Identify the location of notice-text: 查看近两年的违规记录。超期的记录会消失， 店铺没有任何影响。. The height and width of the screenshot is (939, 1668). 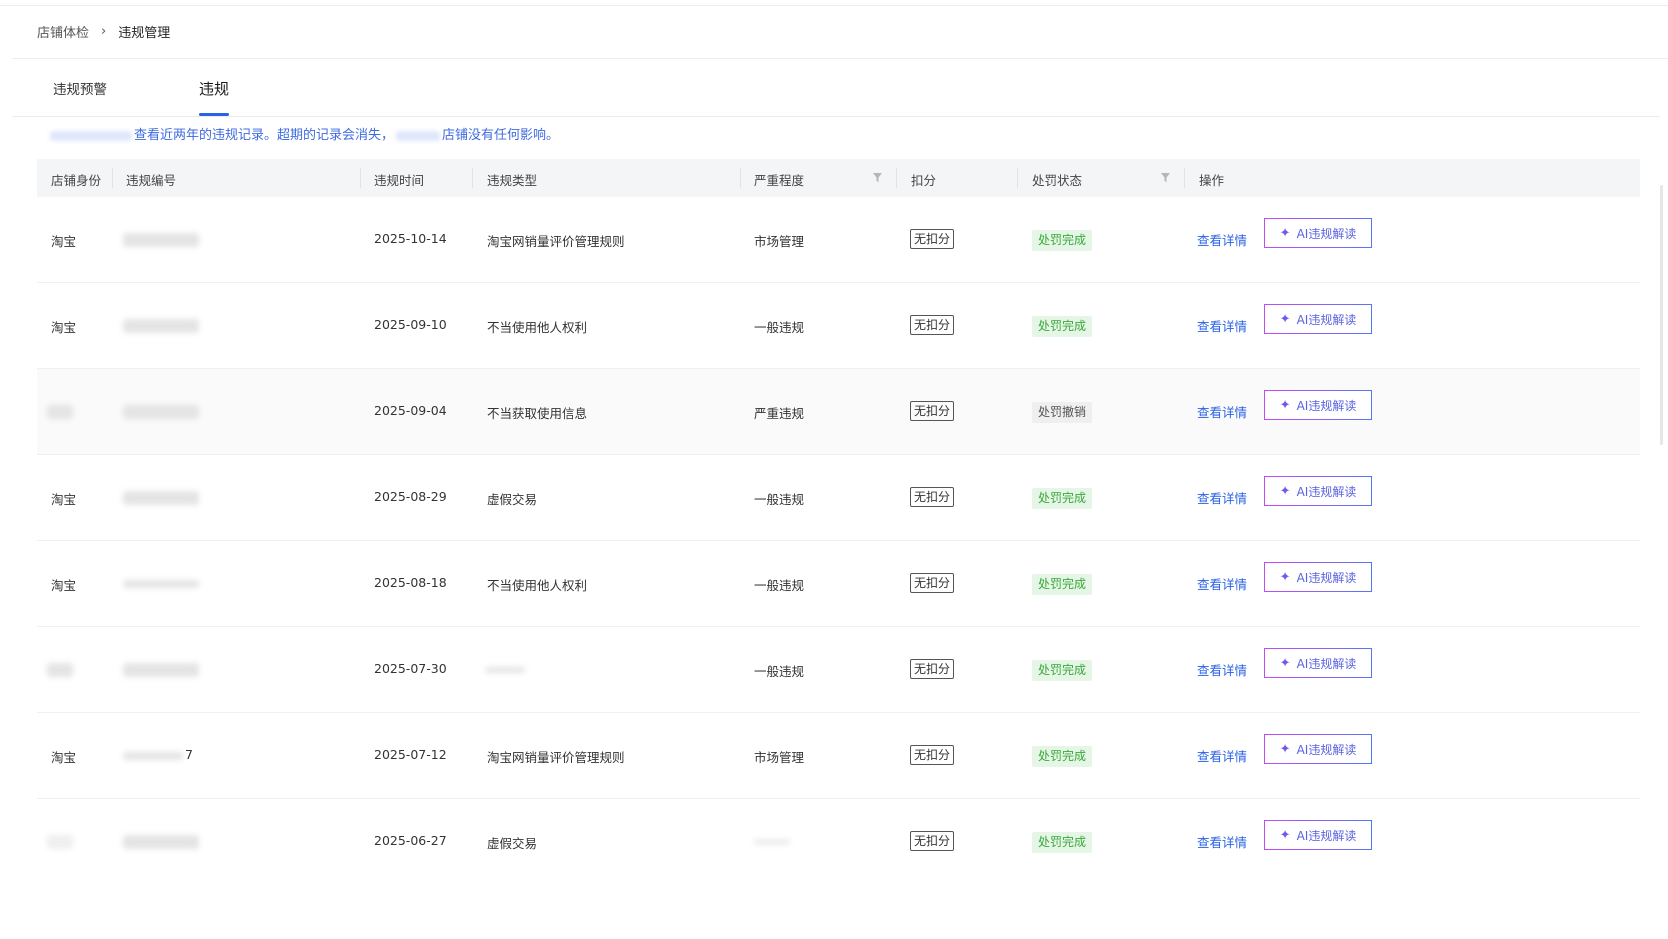
(304, 133).